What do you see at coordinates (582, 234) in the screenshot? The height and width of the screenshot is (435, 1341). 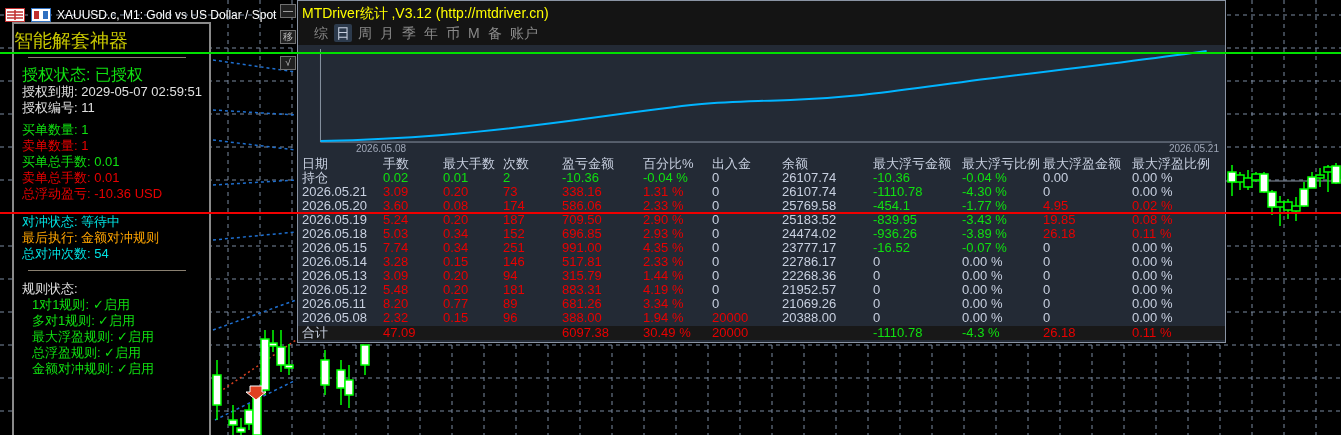 I see `table-cell: 696.85` at bounding box center [582, 234].